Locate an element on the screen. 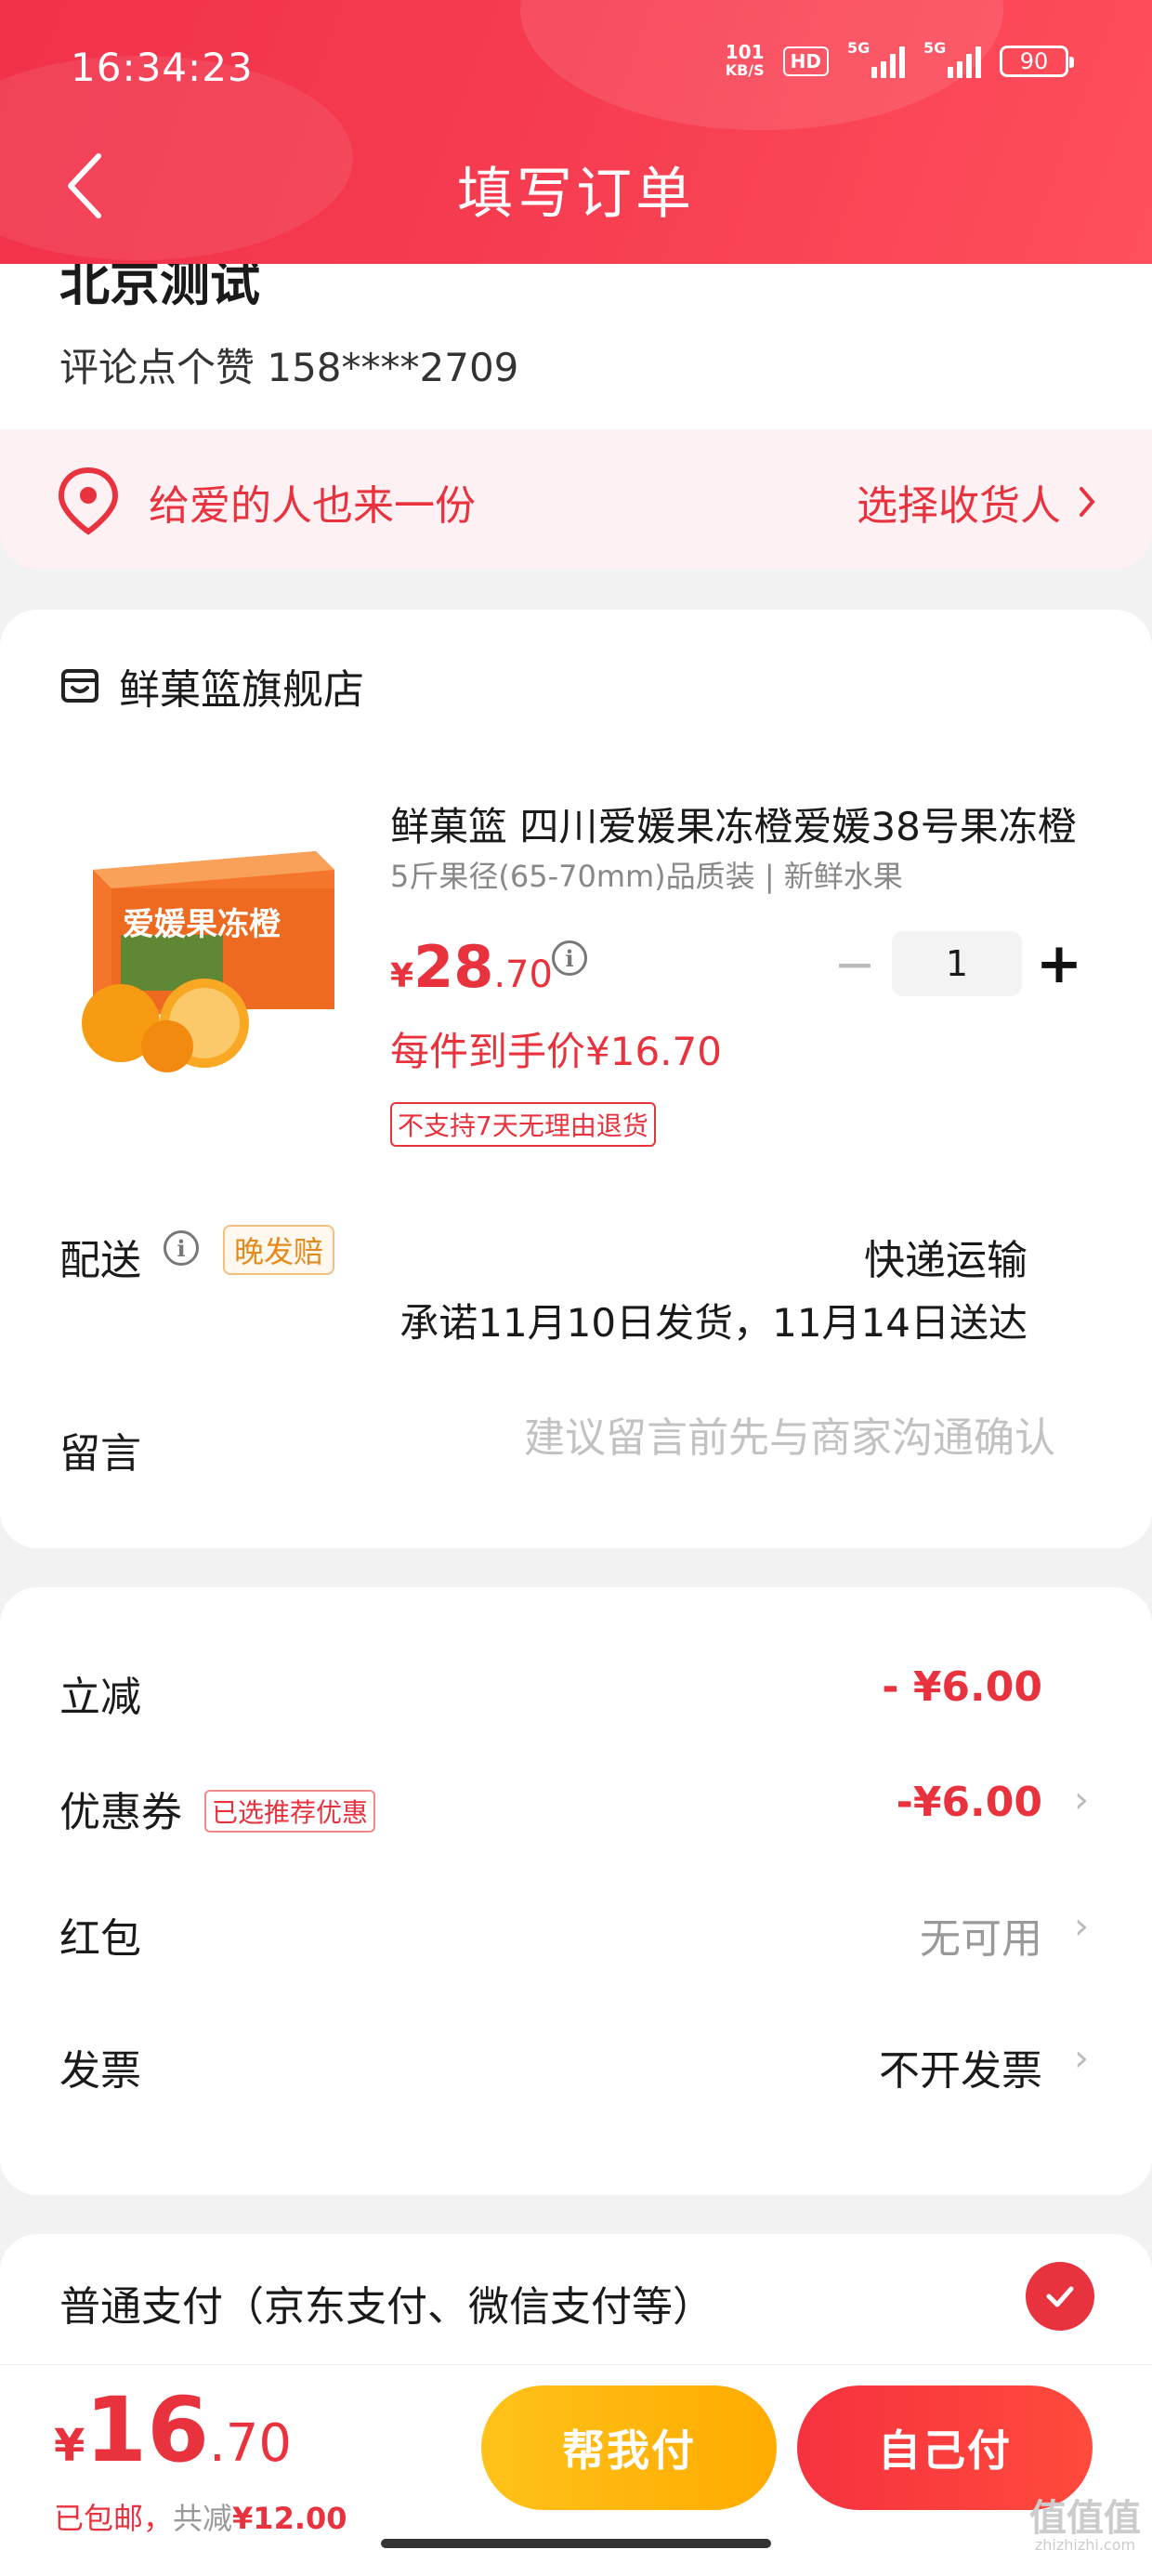 Image resolution: width=1152 pixels, height=2576 pixels. message-input is located at coordinates (730, 1438).